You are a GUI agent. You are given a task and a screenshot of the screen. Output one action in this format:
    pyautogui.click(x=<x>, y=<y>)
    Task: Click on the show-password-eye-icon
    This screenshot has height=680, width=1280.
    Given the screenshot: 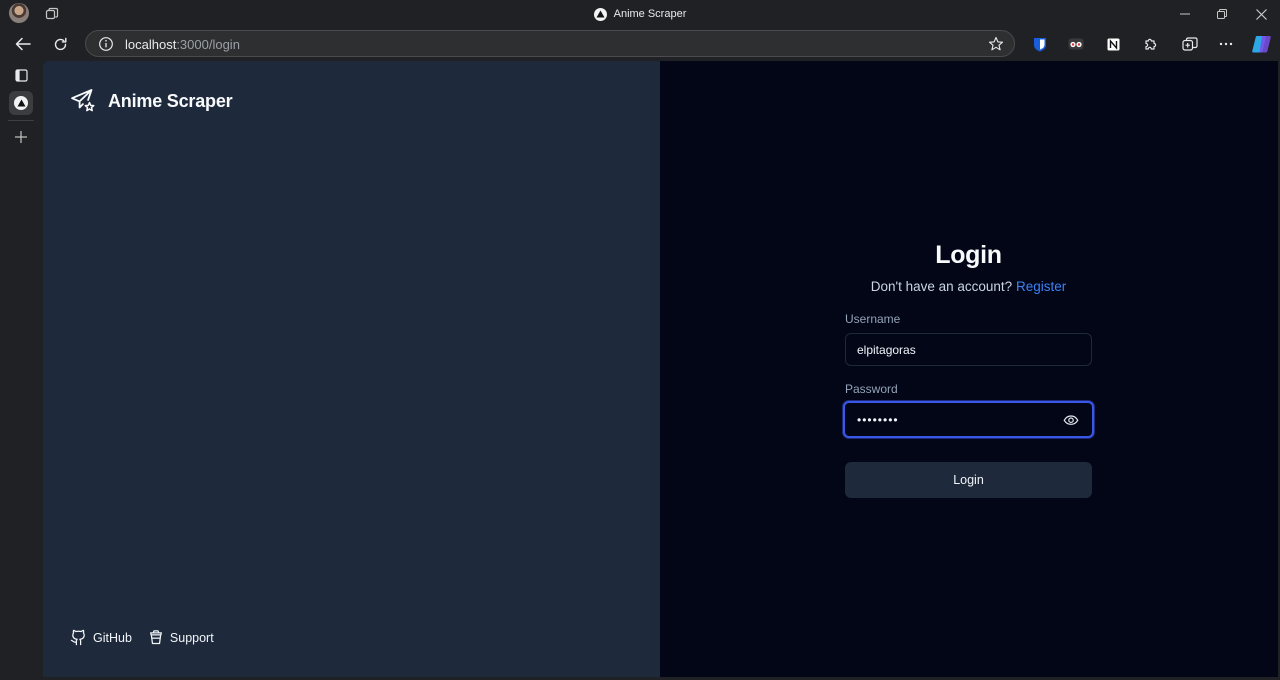 What is the action you would take?
    pyautogui.click(x=1071, y=420)
    